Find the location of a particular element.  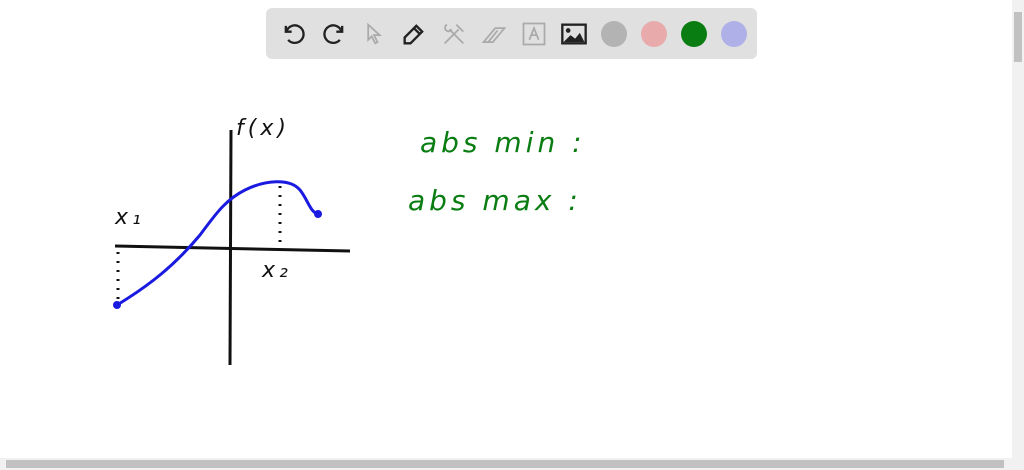

abs-min-label: abs min : is located at coordinates (503, 142).